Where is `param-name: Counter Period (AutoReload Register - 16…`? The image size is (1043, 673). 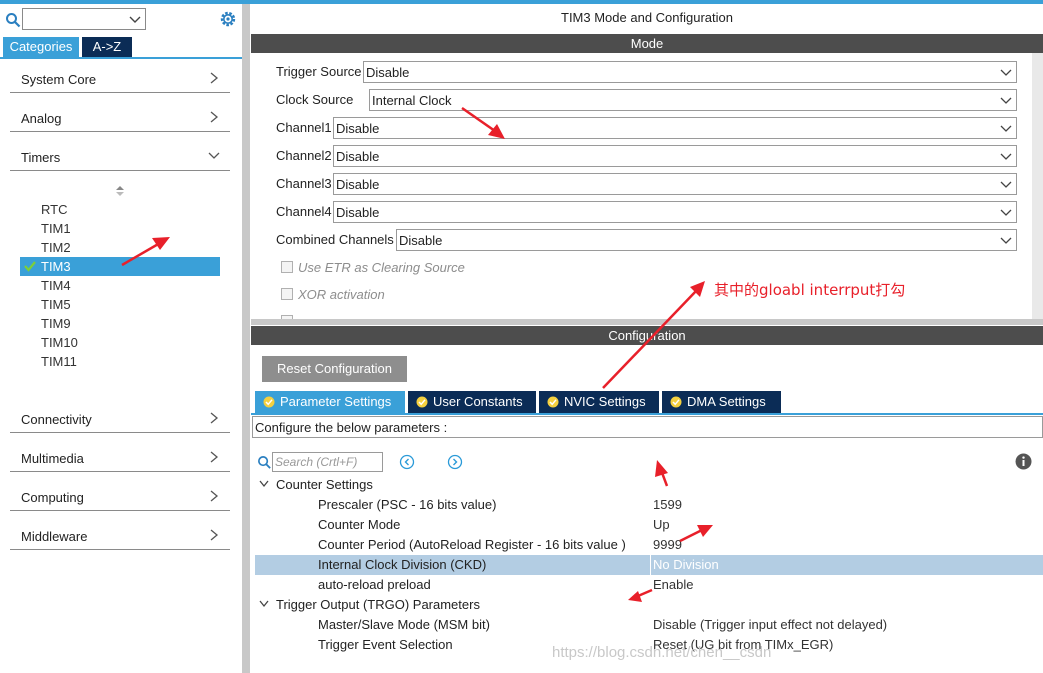 param-name: Counter Period (AutoReload Register - 16… is located at coordinates (472, 544).